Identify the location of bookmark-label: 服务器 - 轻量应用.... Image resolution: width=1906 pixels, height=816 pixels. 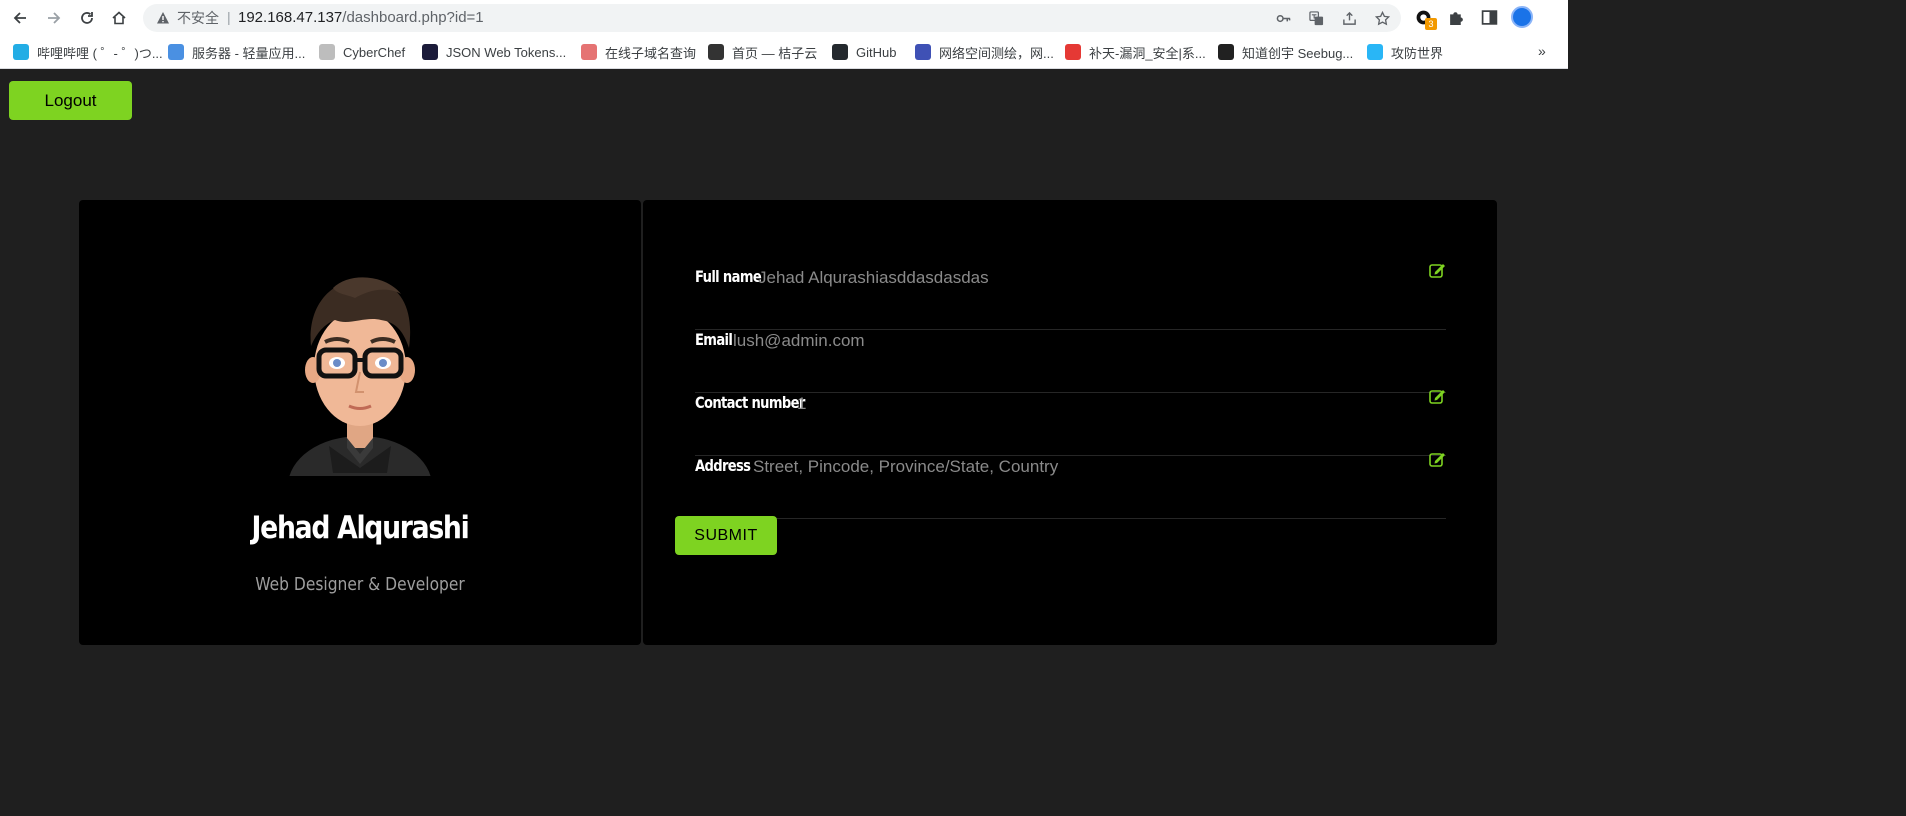
(249, 53).